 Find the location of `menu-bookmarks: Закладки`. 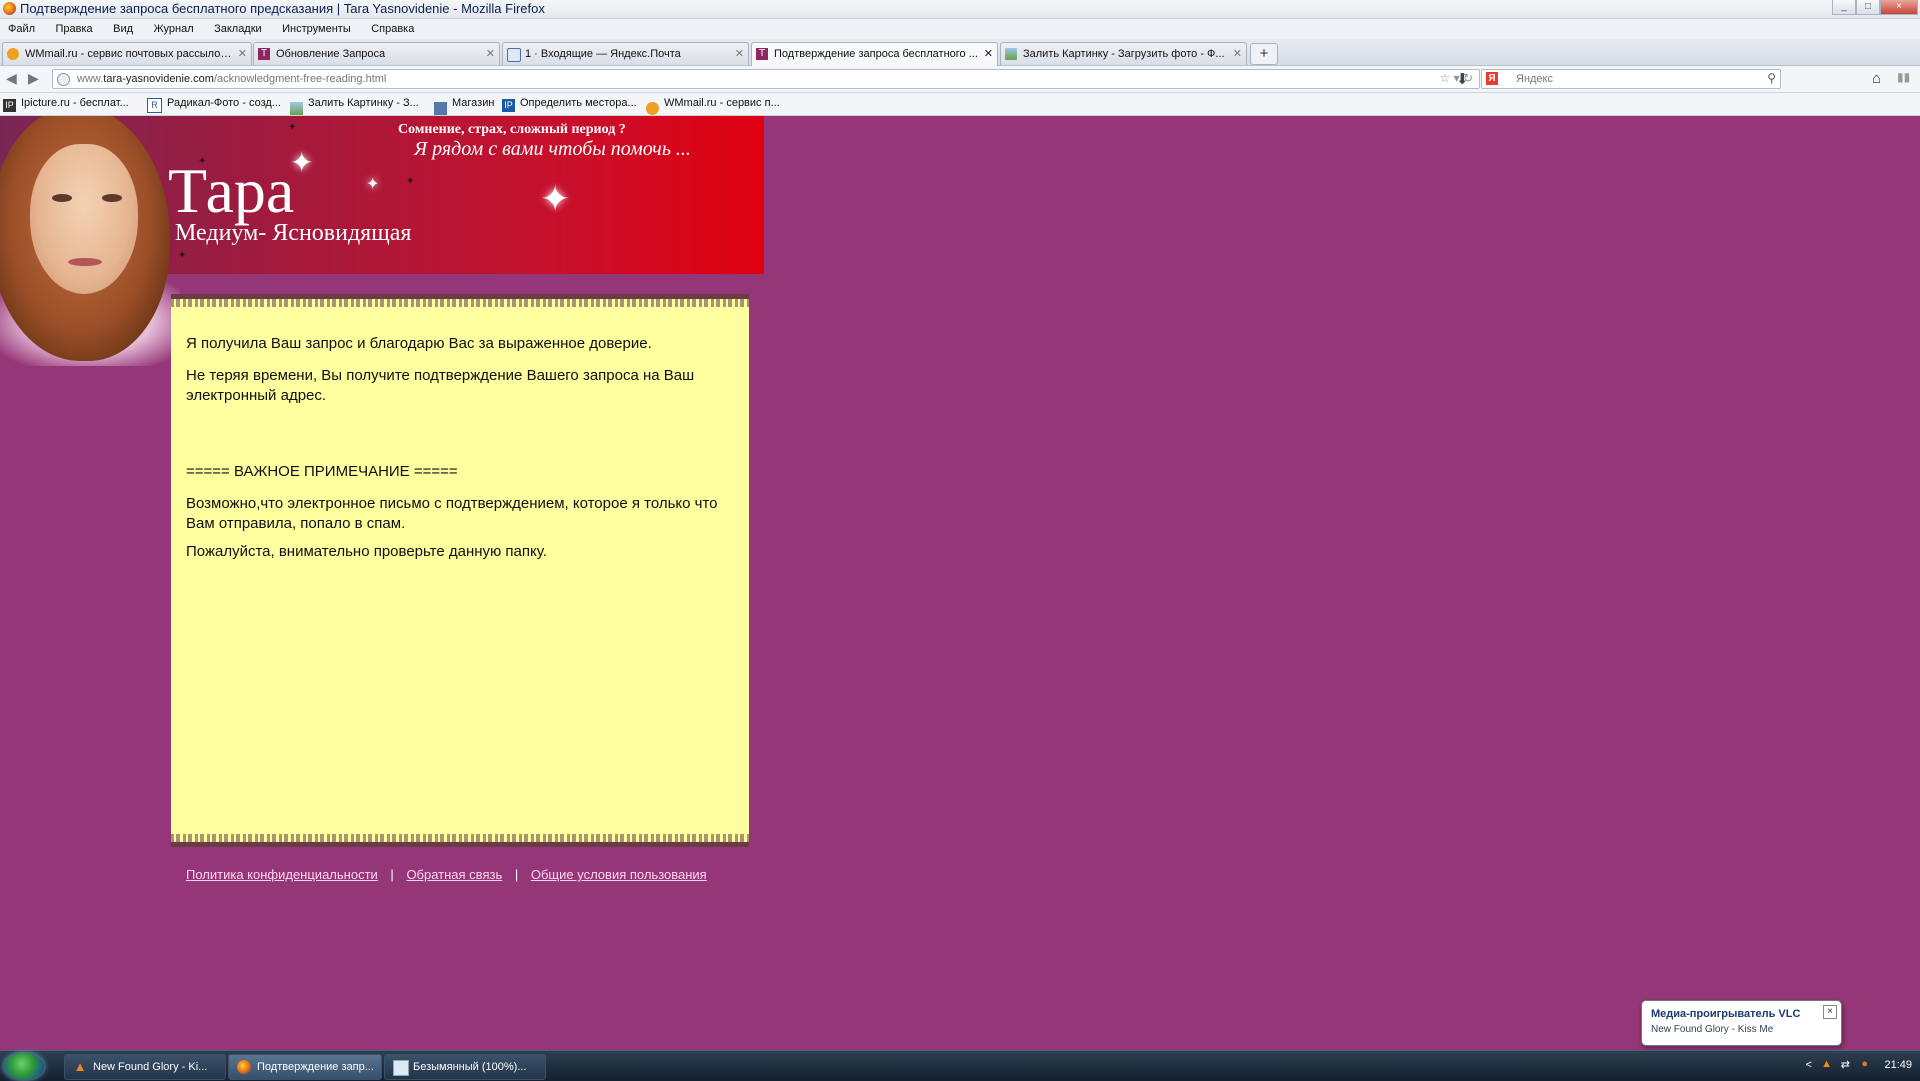

menu-bookmarks: Закладки is located at coordinates (238, 27).